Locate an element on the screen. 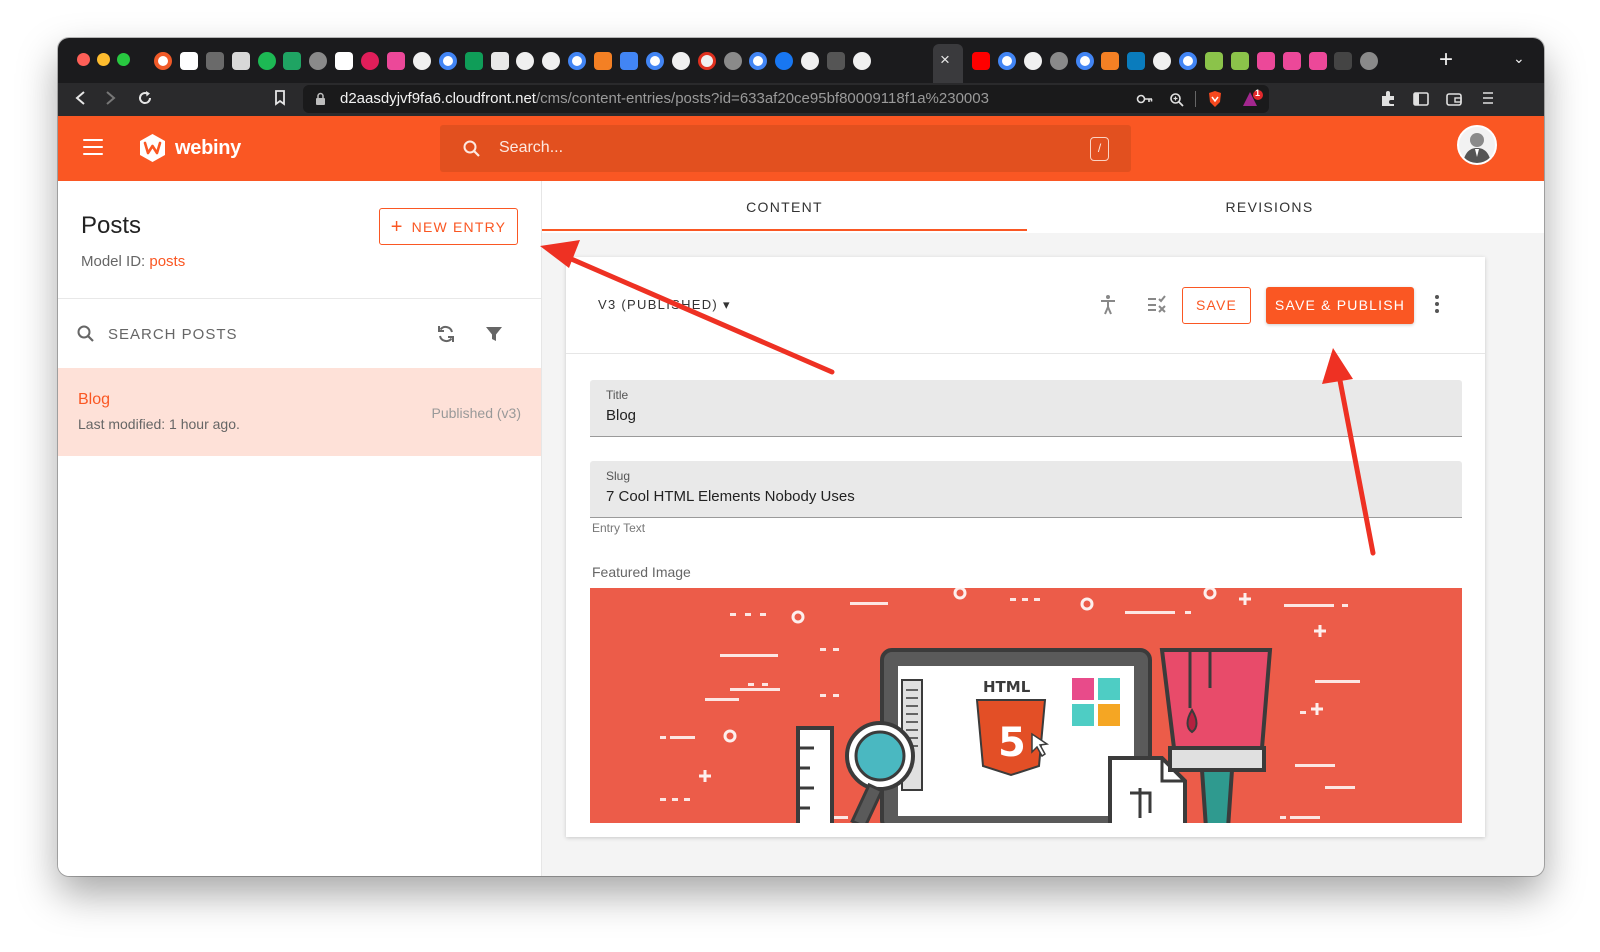  refresh-icon is located at coordinates (446, 336).